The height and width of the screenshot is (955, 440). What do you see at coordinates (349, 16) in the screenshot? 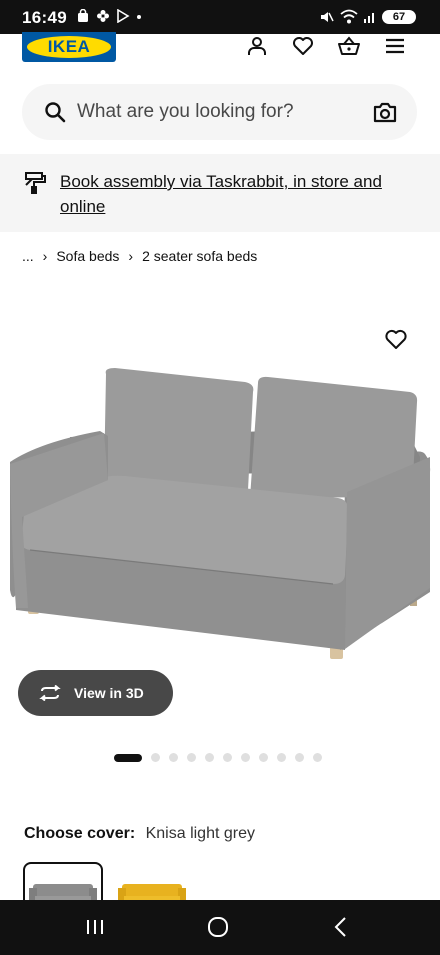
I see `wifi-icon` at bounding box center [349, 16].